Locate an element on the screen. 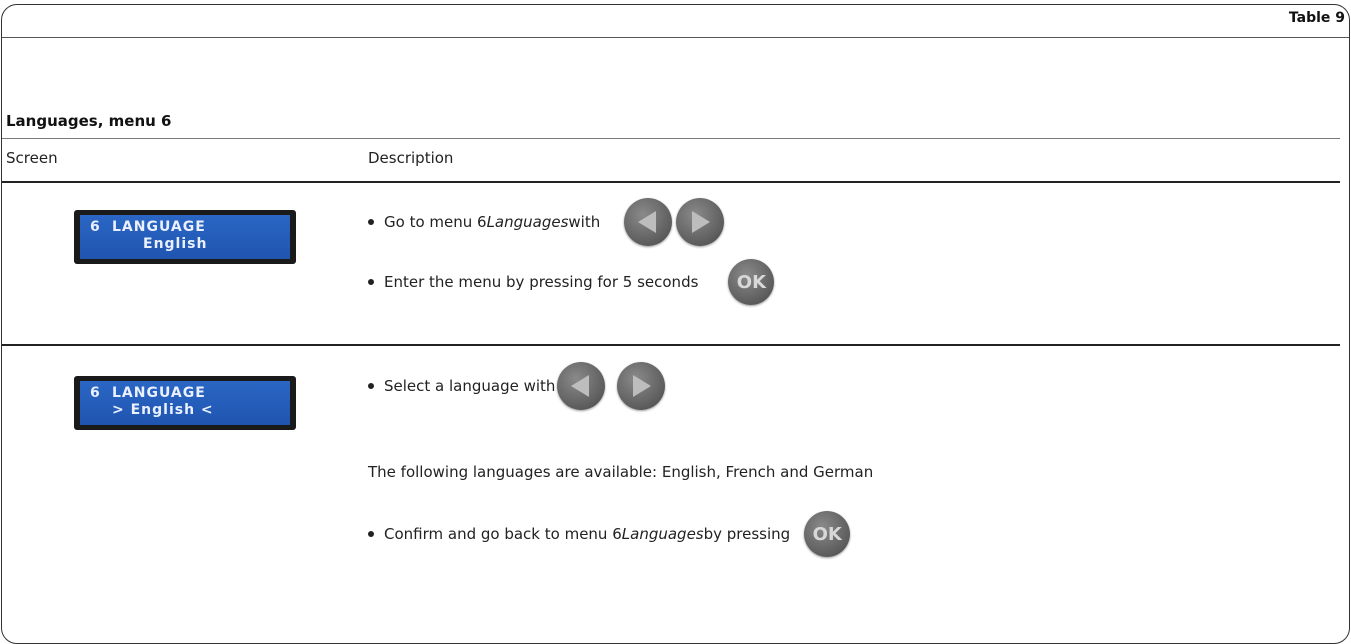  lcd-display: 6 LANGUAGE > English < is located at coordinates (185, 403).